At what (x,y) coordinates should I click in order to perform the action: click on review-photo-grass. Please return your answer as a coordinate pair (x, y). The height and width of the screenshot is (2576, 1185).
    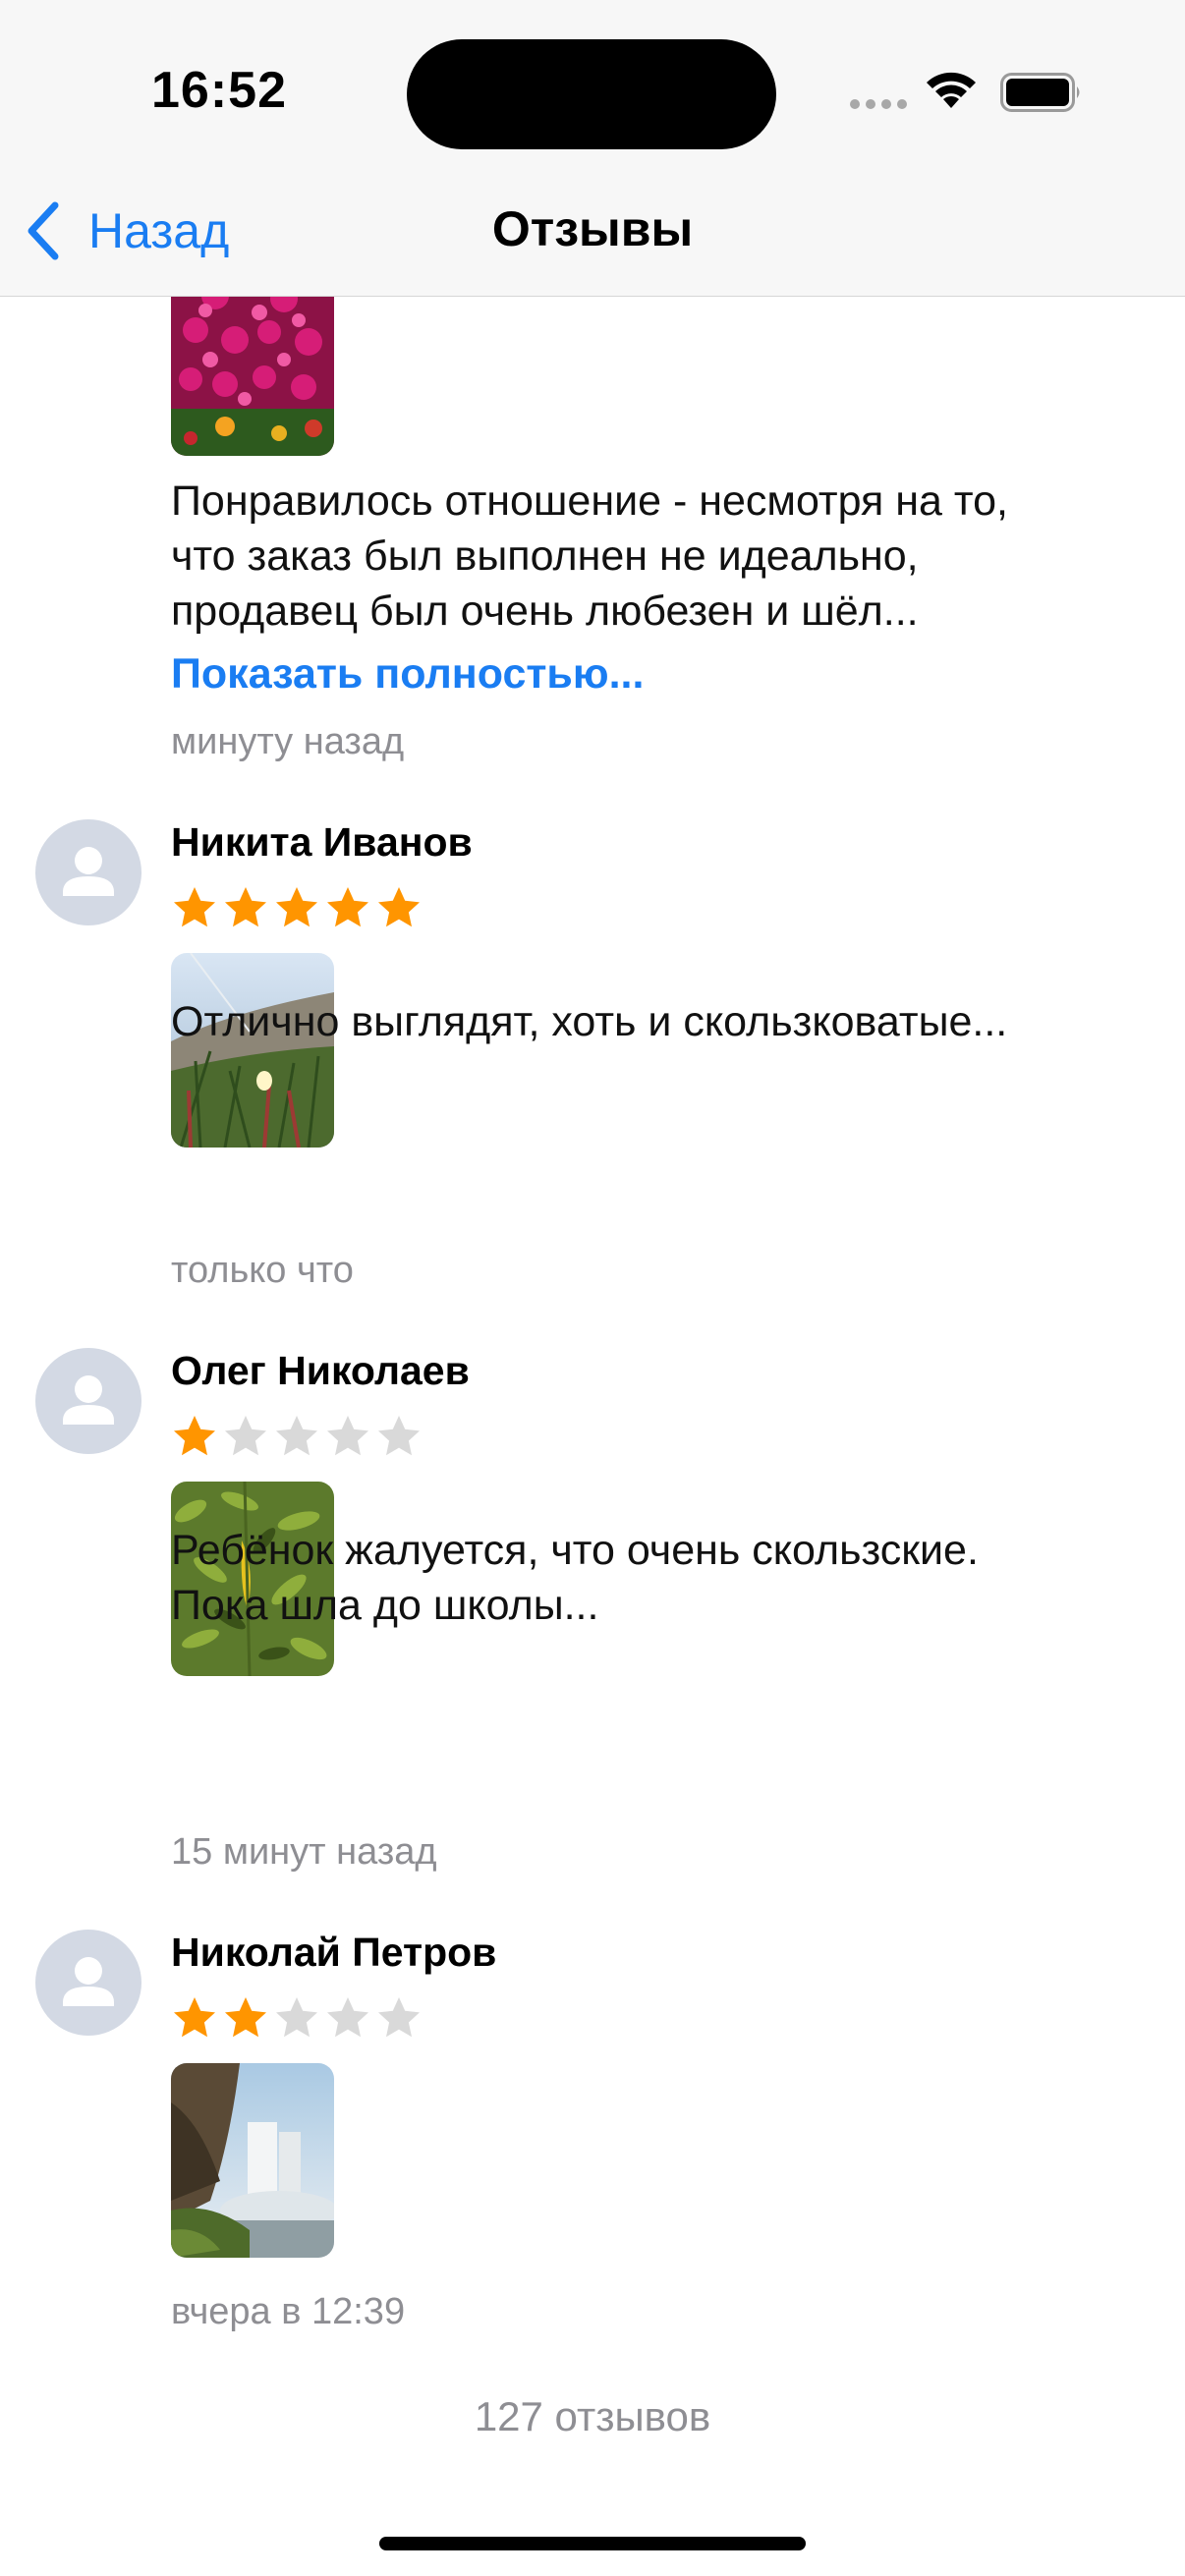
    Looking at the image, I should click on (253, 1050).